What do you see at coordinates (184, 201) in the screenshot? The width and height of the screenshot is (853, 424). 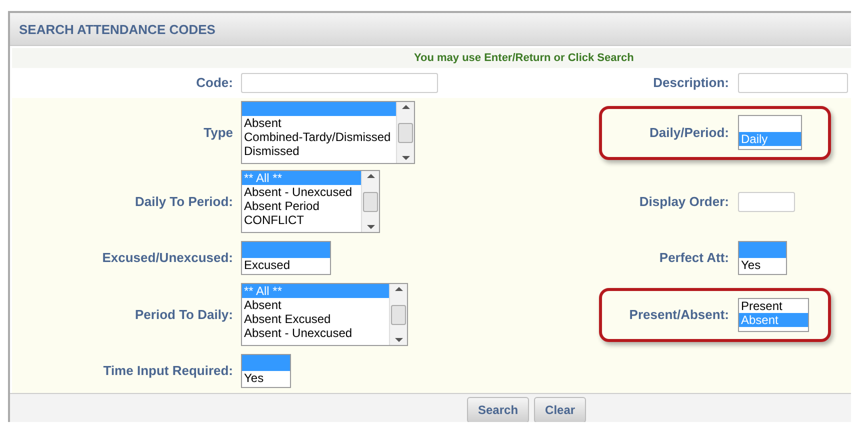 I see `field-label: Daily To Period:` at bounding box center [184, 201].